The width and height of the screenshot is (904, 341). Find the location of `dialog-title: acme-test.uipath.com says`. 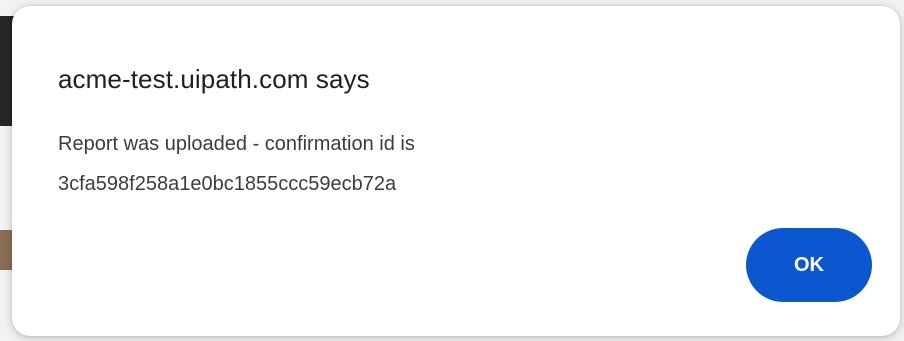

dialog-title: acme-test.uipath.com says is located at coordinates (214, 79).